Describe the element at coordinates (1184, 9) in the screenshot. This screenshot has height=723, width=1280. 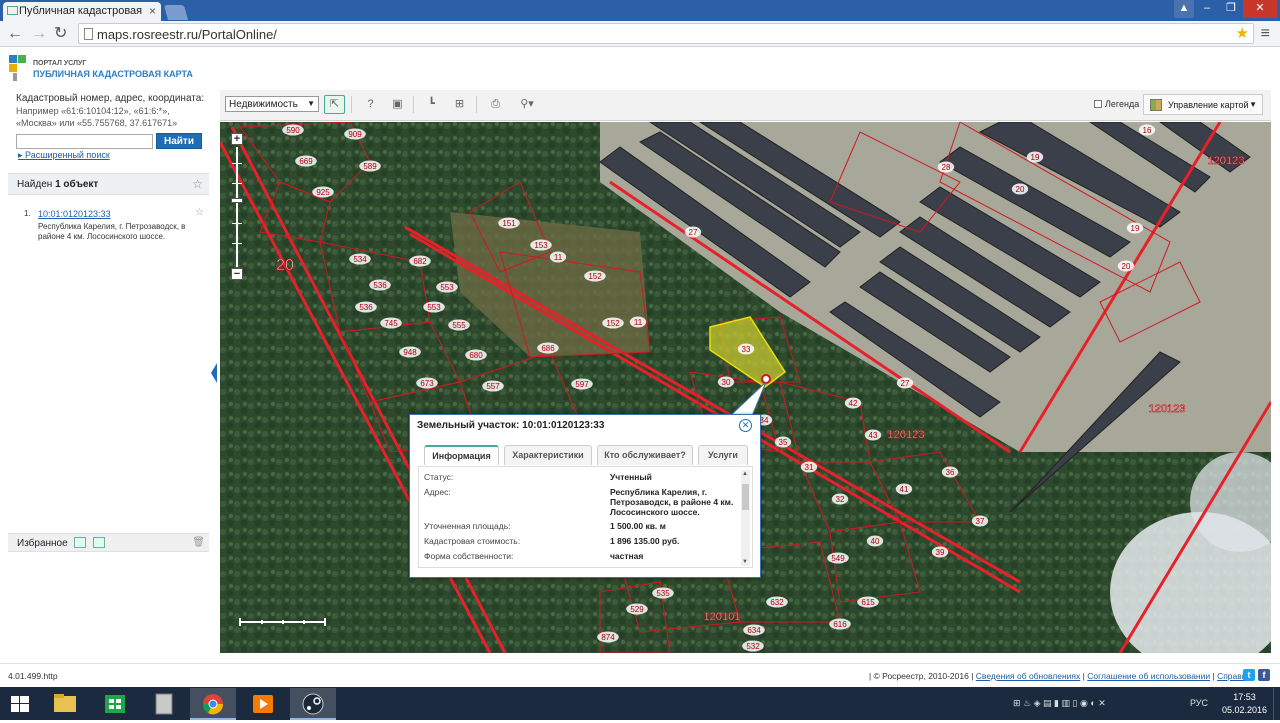
I see `user-icon: ▲` at that location.